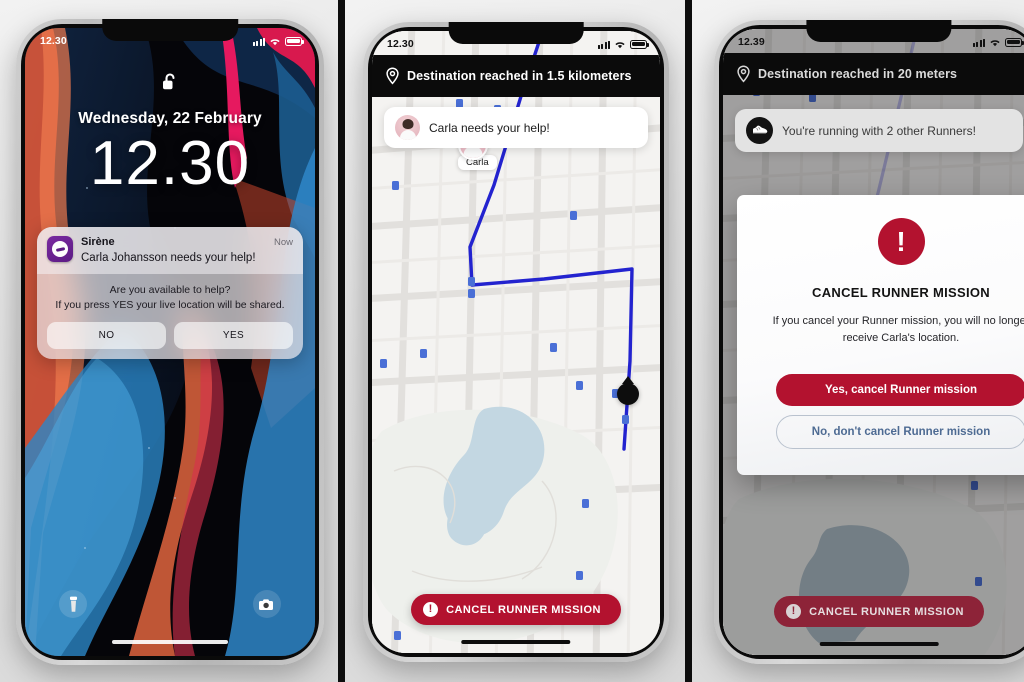 The width and height of the screenshot is (1024, 682). What do you see at coordinates (170, 336) in the screenshot?
I see `notification-actions: NO YES` at bounding box center [170, 336].